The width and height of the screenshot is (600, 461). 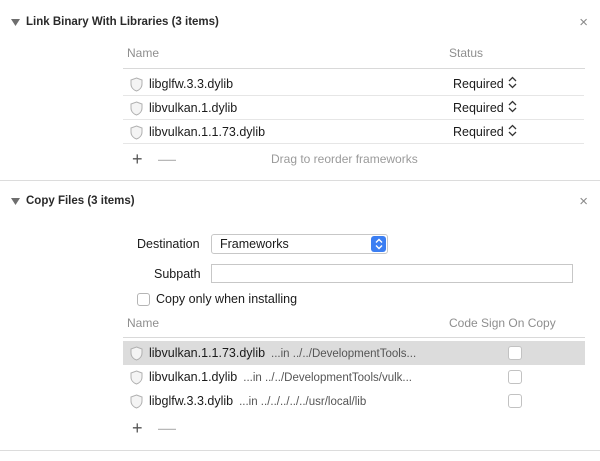 I want to click on table-row: libglfw.3.3.dylib Required, so click(x=353, y=84).